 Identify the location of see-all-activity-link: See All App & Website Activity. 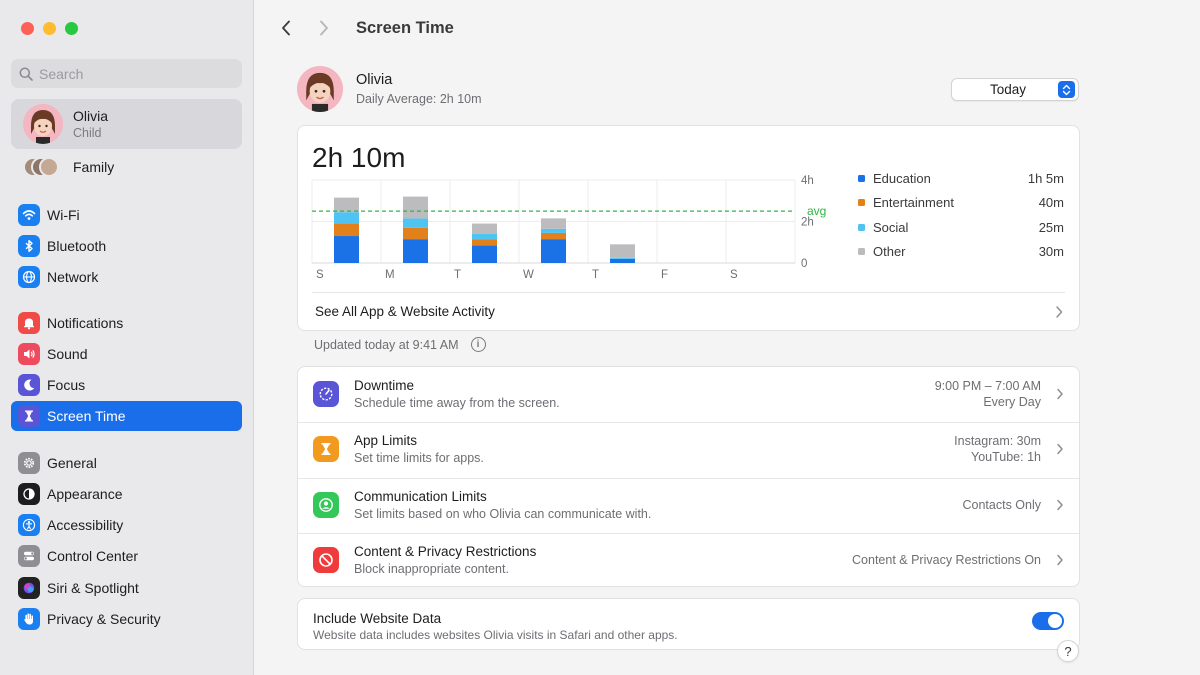
(405, 311).